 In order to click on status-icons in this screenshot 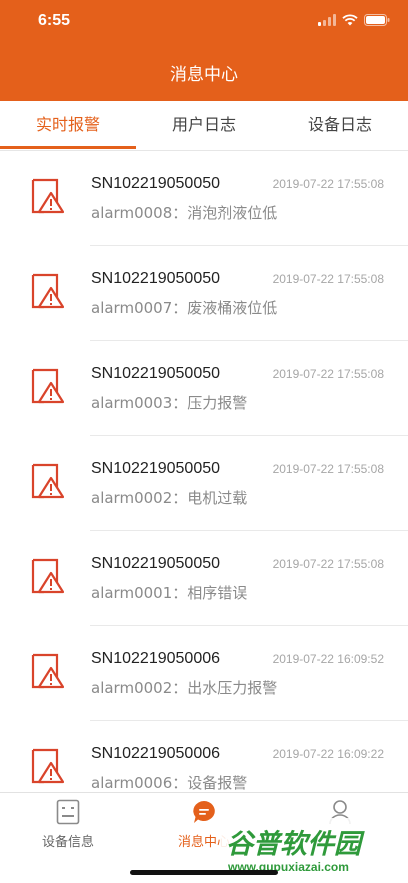, I will do `click(354, 20)`.